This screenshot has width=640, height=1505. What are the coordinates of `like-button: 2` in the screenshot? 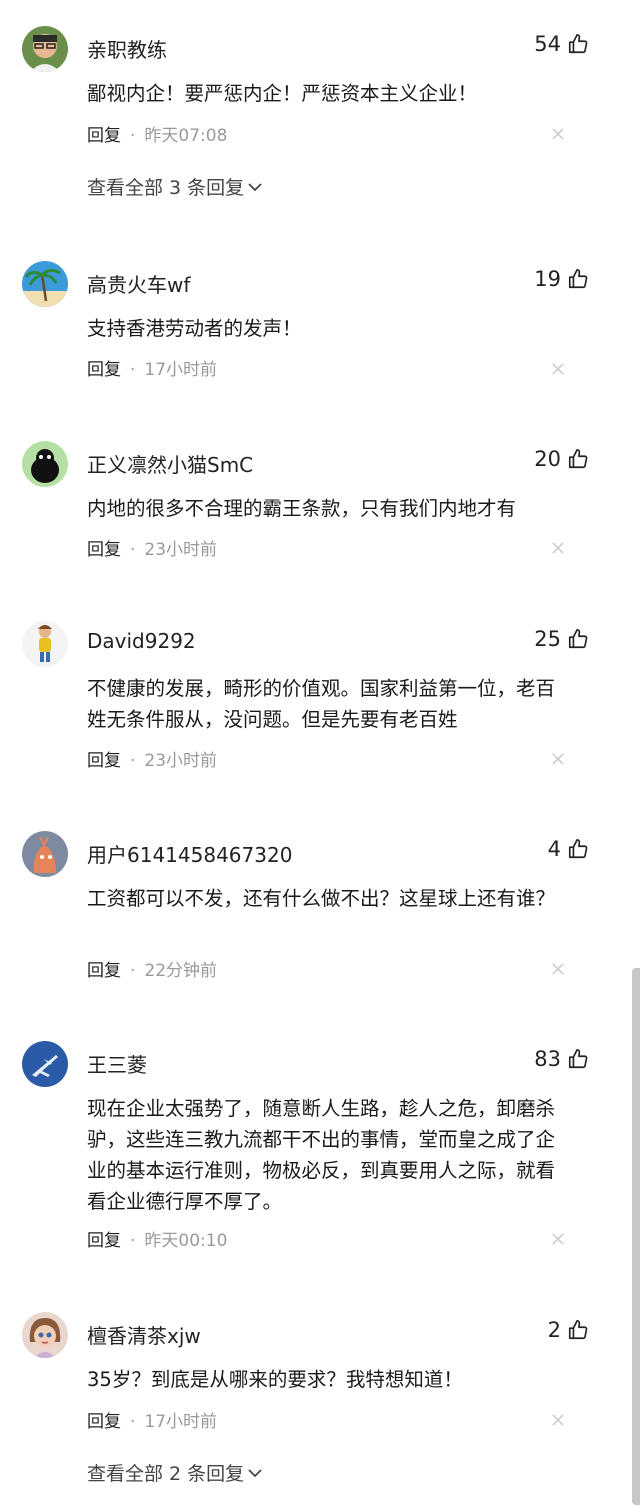 It's located at (568, 1330).